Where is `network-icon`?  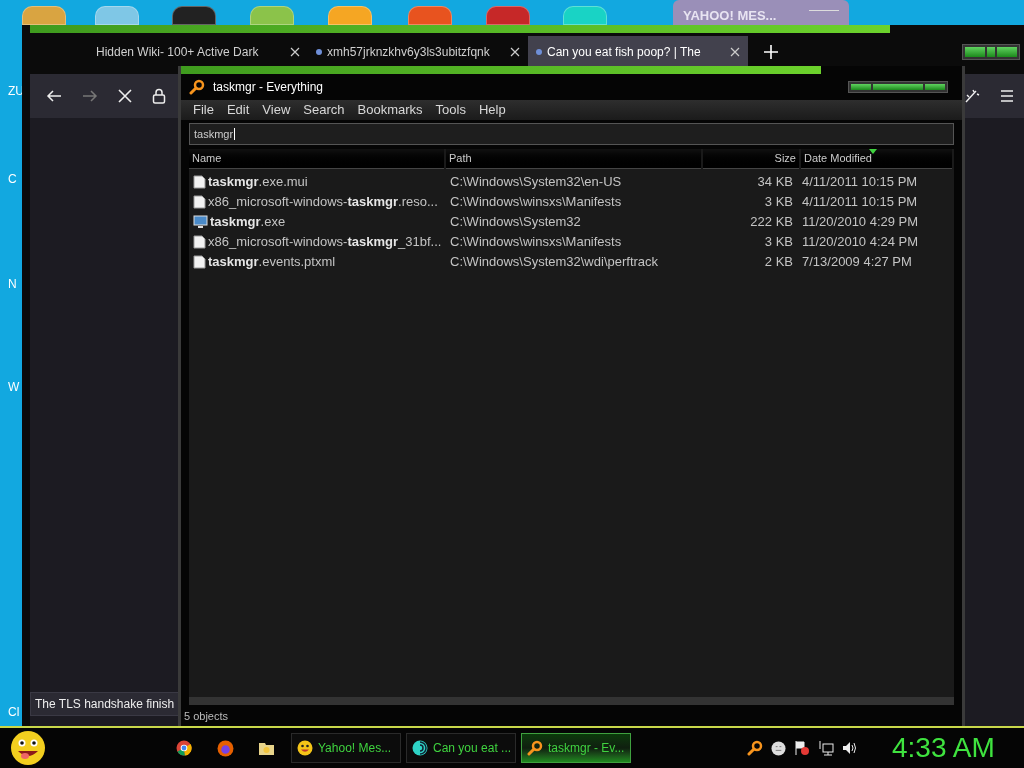
network-icon is located at coordinates (826, 748).